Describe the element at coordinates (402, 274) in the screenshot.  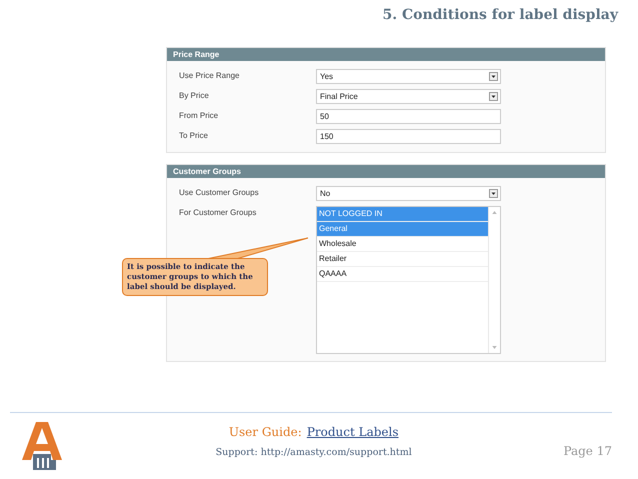
I see `list-option: QAAAA` at that location.